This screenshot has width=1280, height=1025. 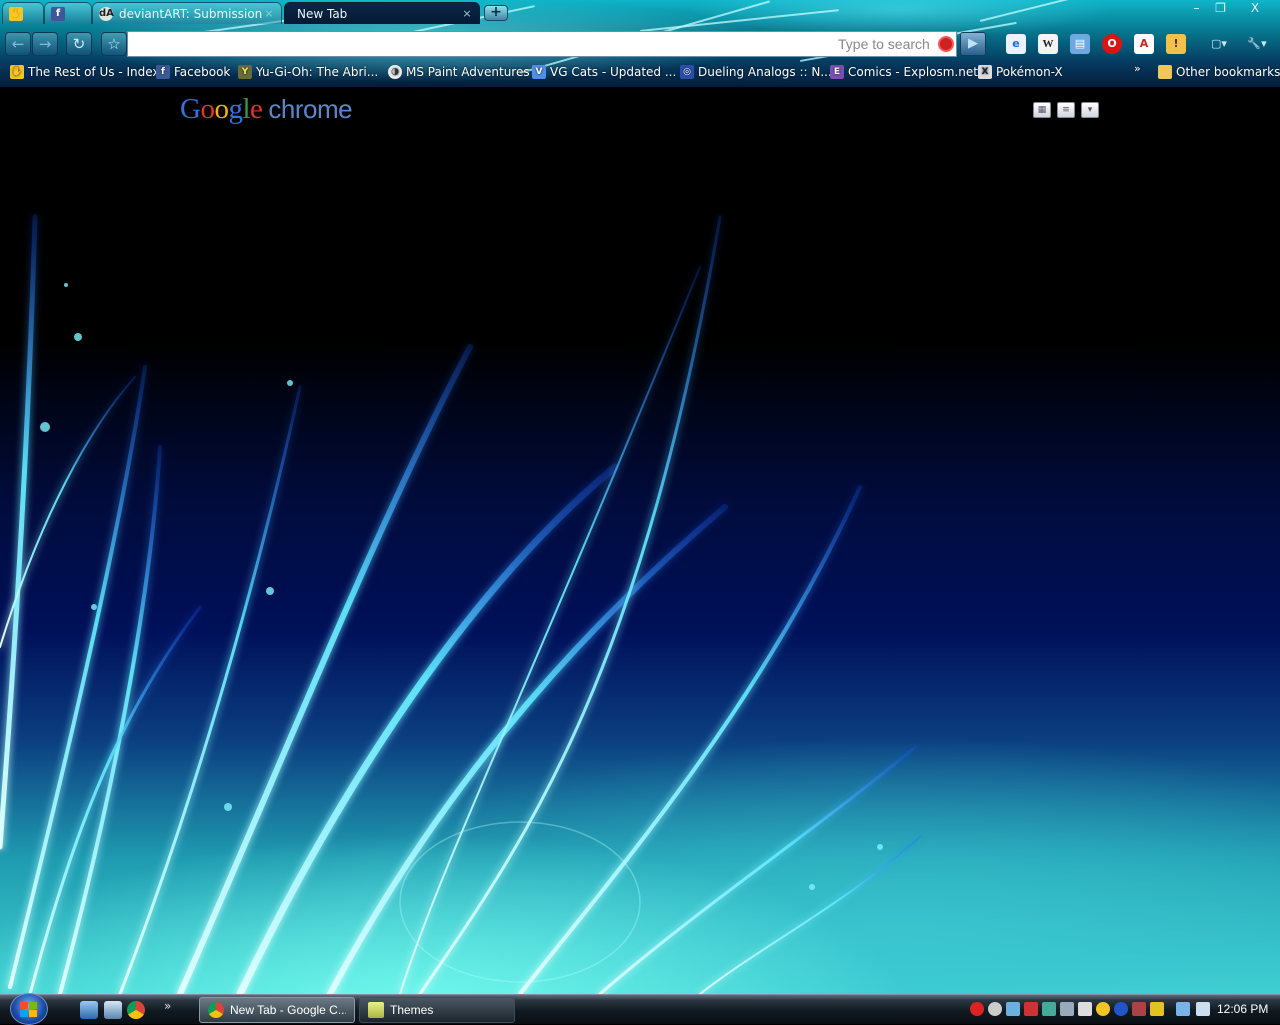 What do you see at coordinates (985, 72) in the screenshot?
I see `pokemon-x-icon: X` at bounding box center [985, 72].